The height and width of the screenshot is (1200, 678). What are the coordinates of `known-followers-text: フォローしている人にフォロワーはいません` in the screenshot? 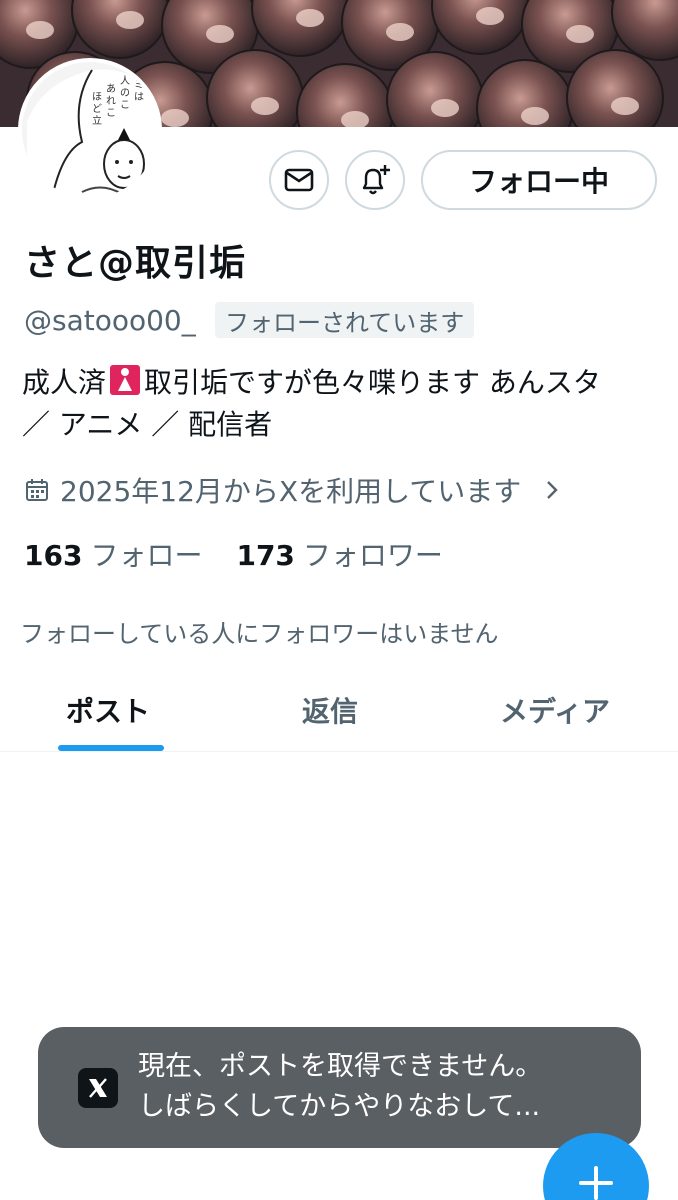 It's located at (259, 634).